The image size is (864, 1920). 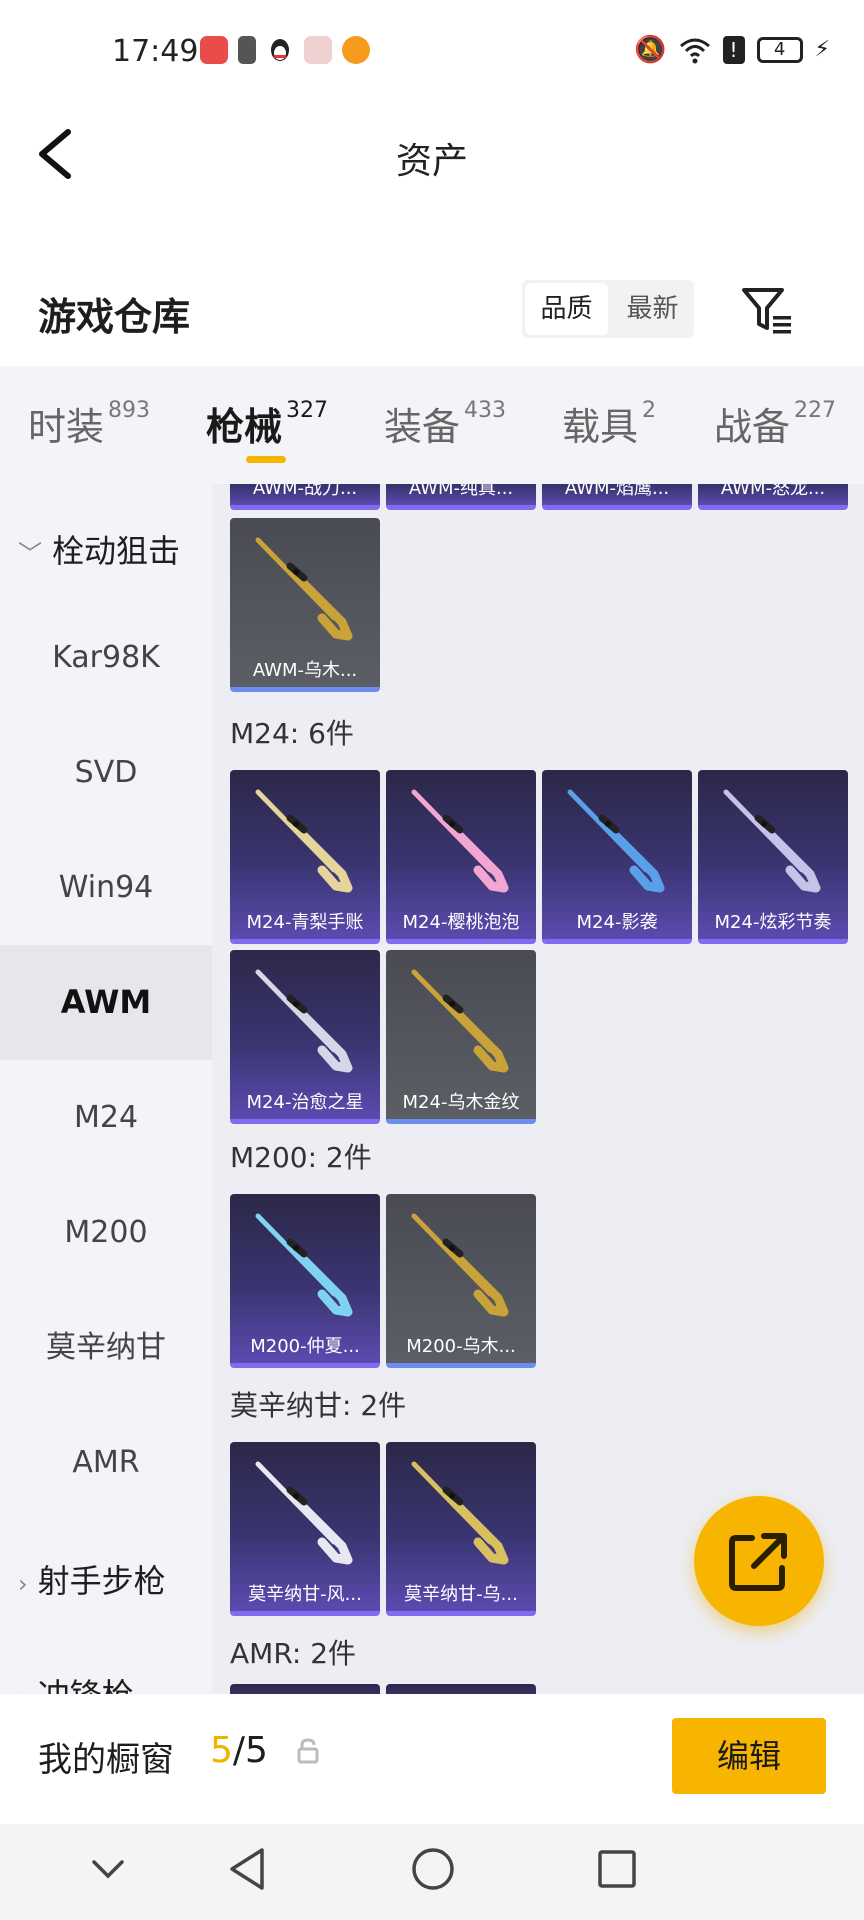 I want to click on chevron-down-icon: ﹀, so click(x=30, y=554).